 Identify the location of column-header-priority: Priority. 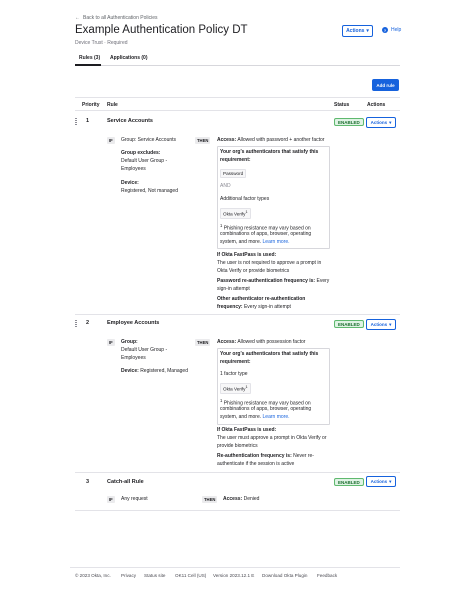
(91, 105).